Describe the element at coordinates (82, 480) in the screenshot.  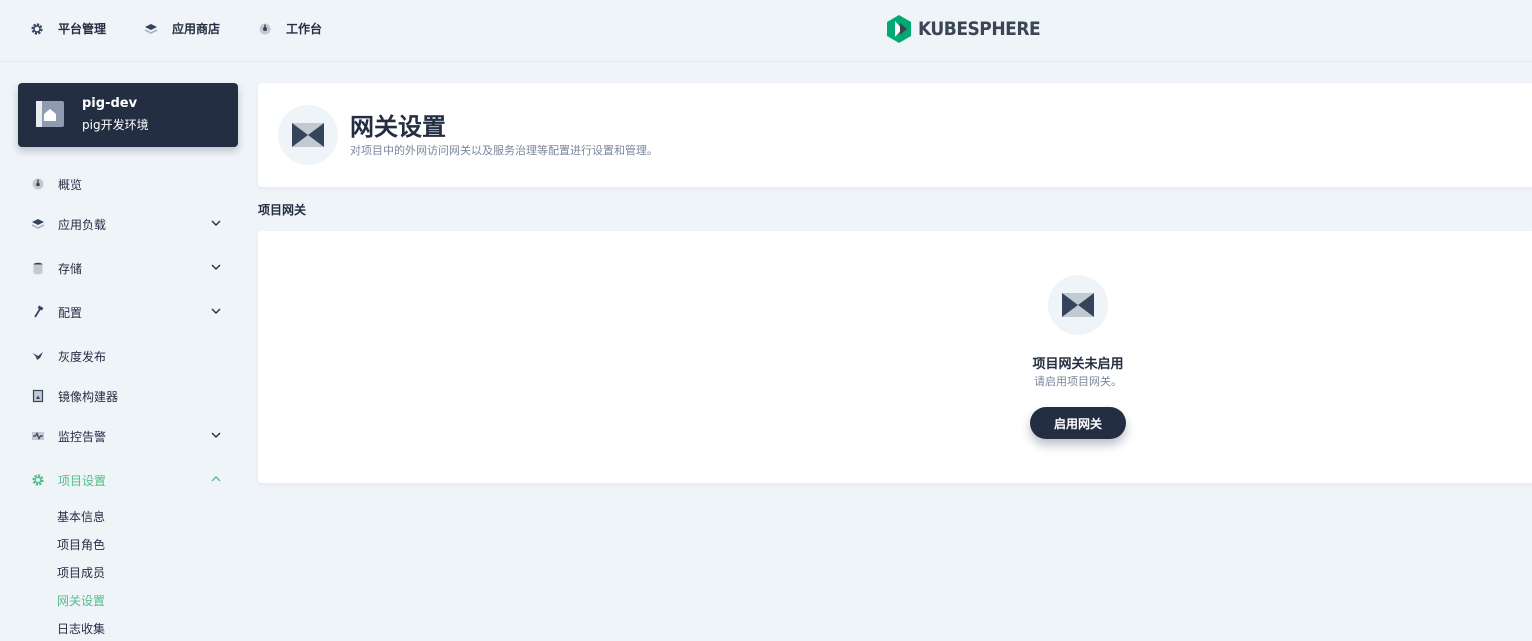
I see `sidebar-item-label: 项目设置` at that location.